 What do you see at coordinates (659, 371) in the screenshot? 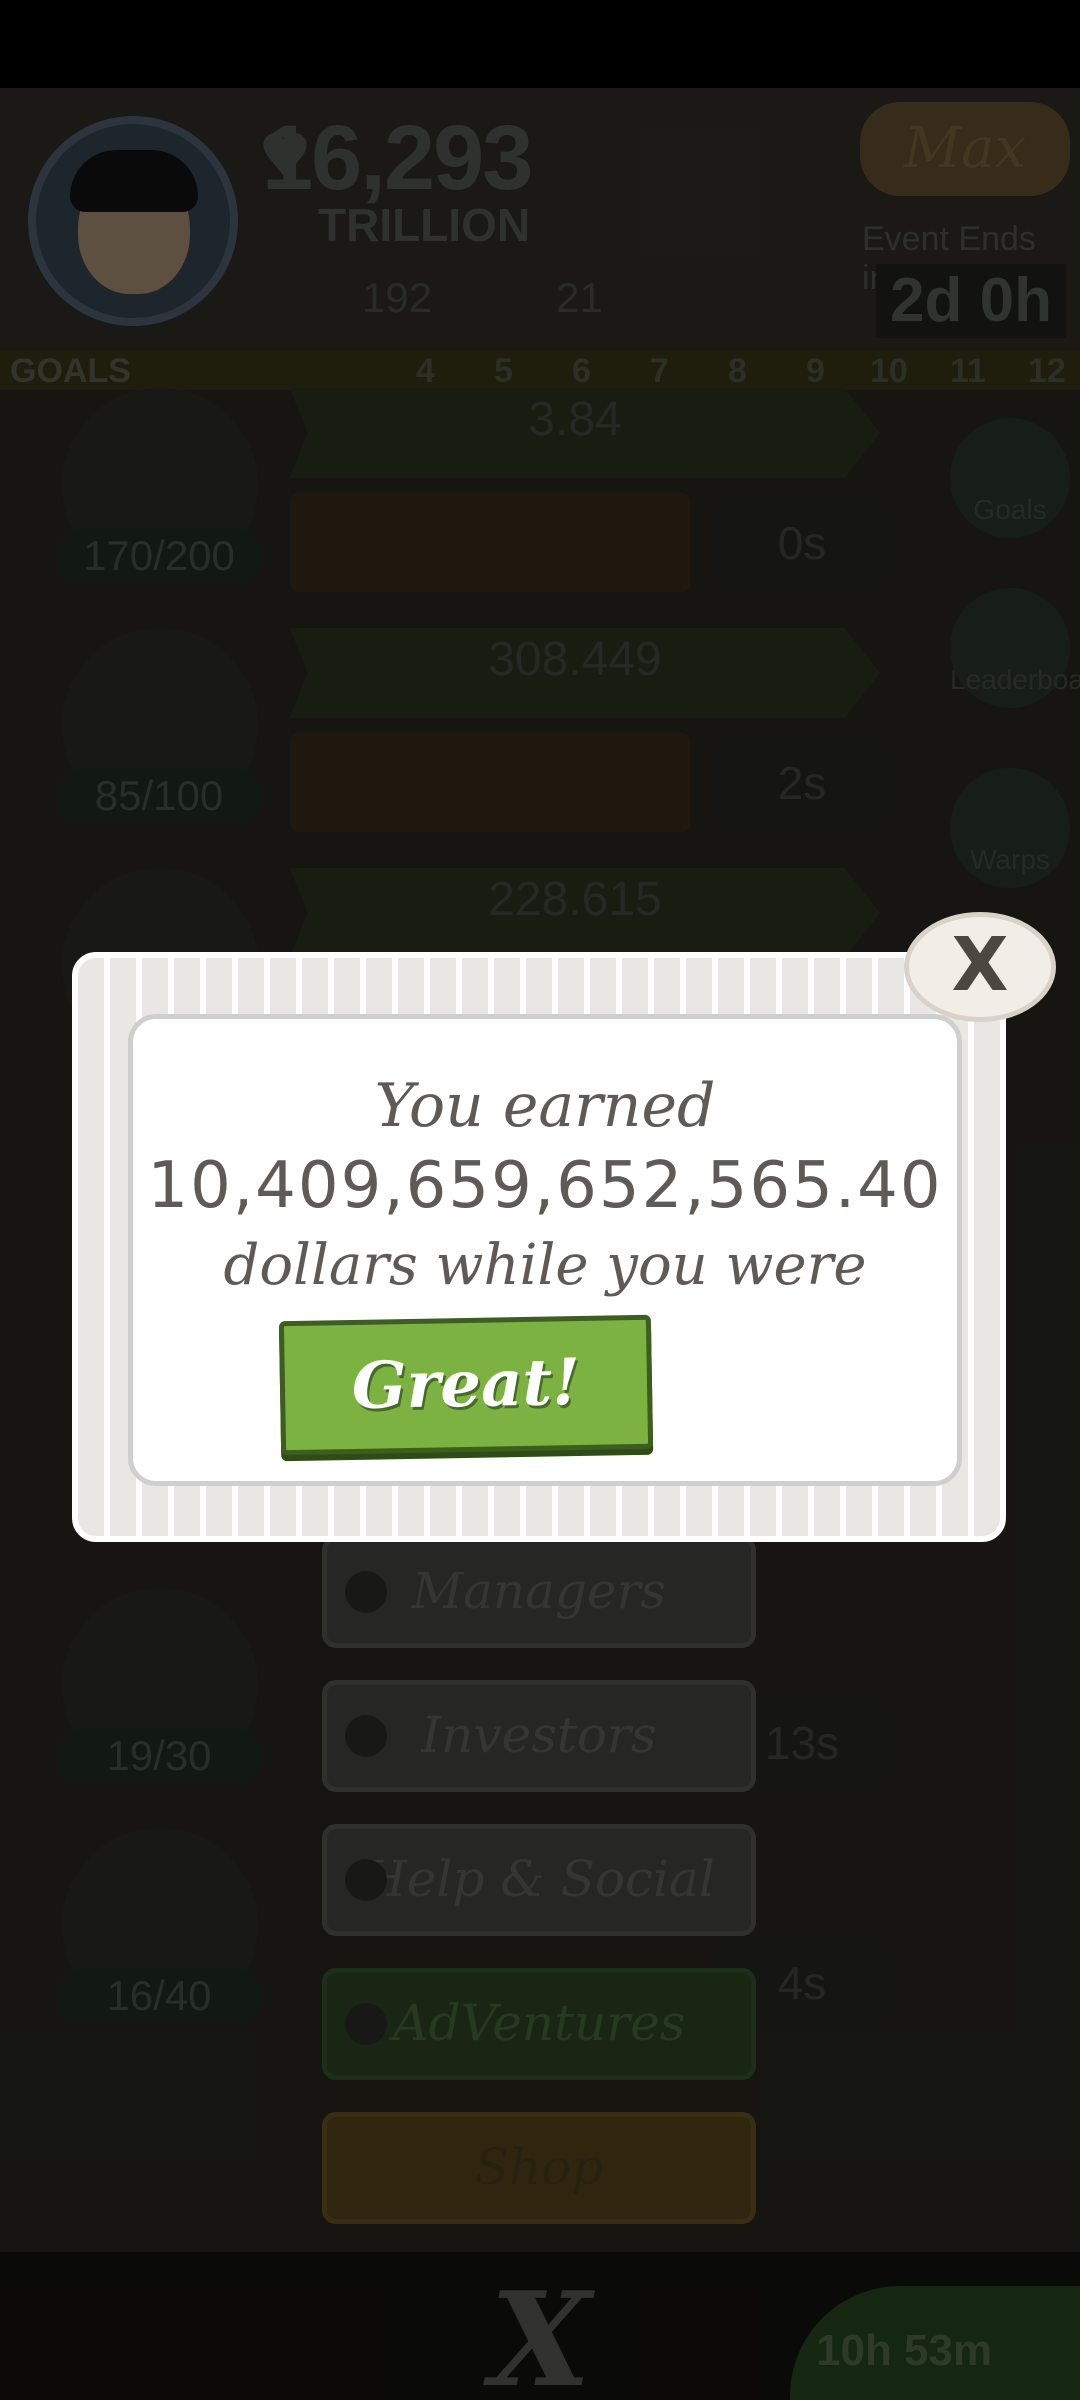
I see `goal-number: 7` at bounding box center [659, 371].